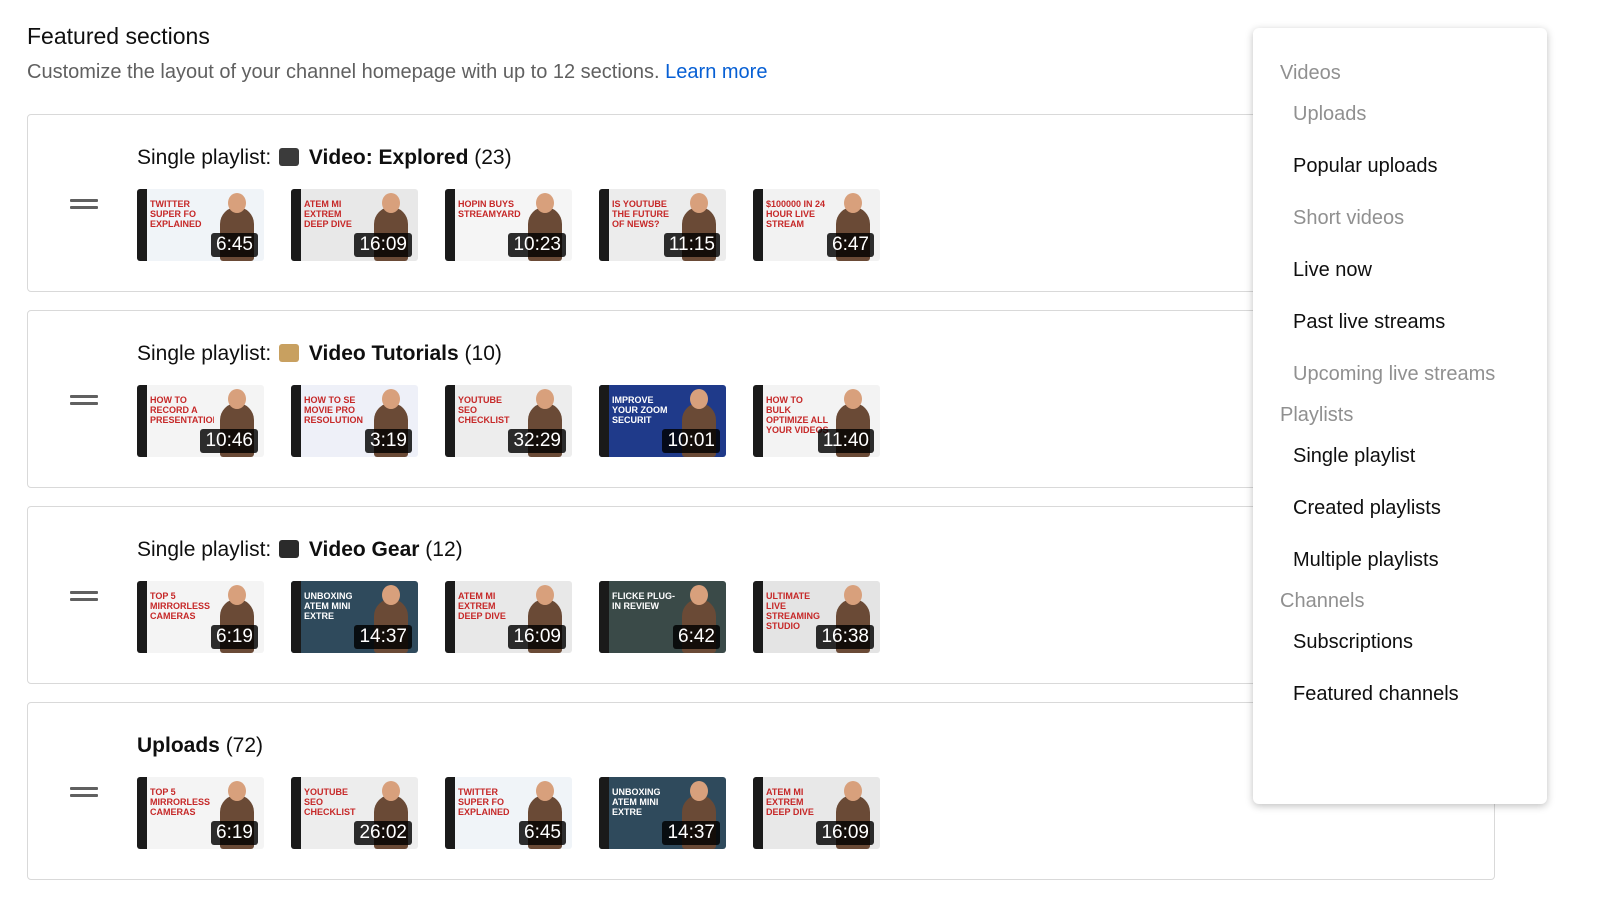  What do you see at coordinates (354, 813) in the screenshot?
I see `video-thumbnail: YOUTUBE SEO CHECKLIST 26:02` at bounding box center [354, 813].